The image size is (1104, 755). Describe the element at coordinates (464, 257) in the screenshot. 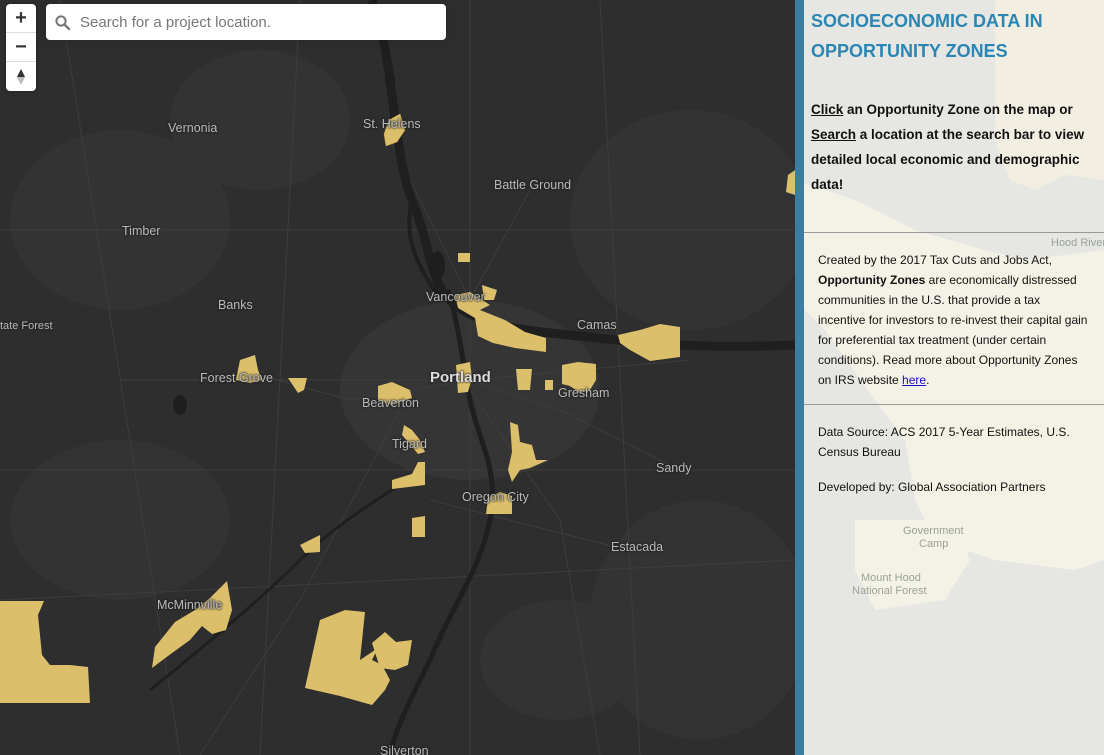

I see `zone-vancouver-north` at that location.